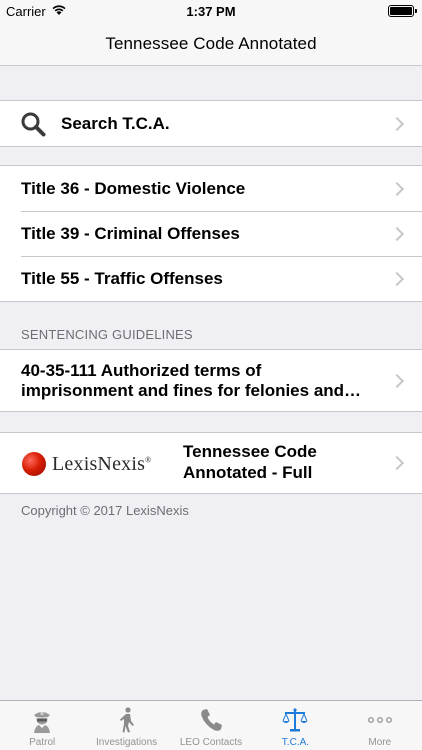  I want to click on page-title: Tennessee Code Annotated, so click(211, 43).